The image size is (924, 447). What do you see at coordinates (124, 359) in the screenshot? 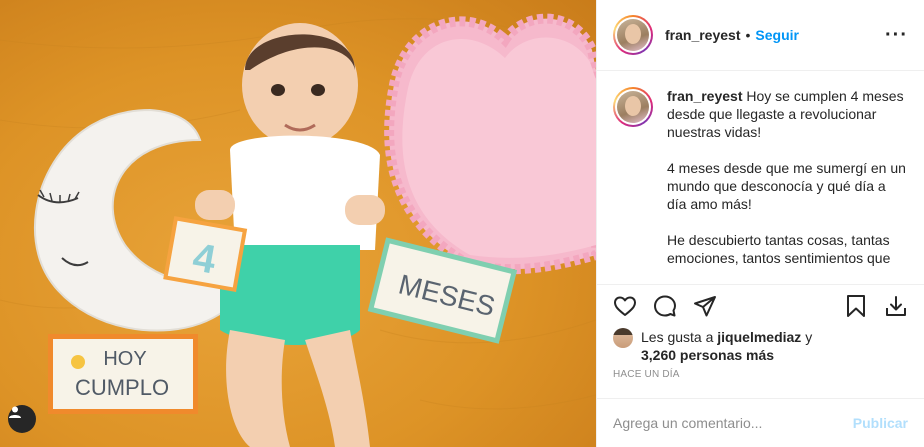
I see `today-card-line1: HOY` at bounding box center [124, 359].